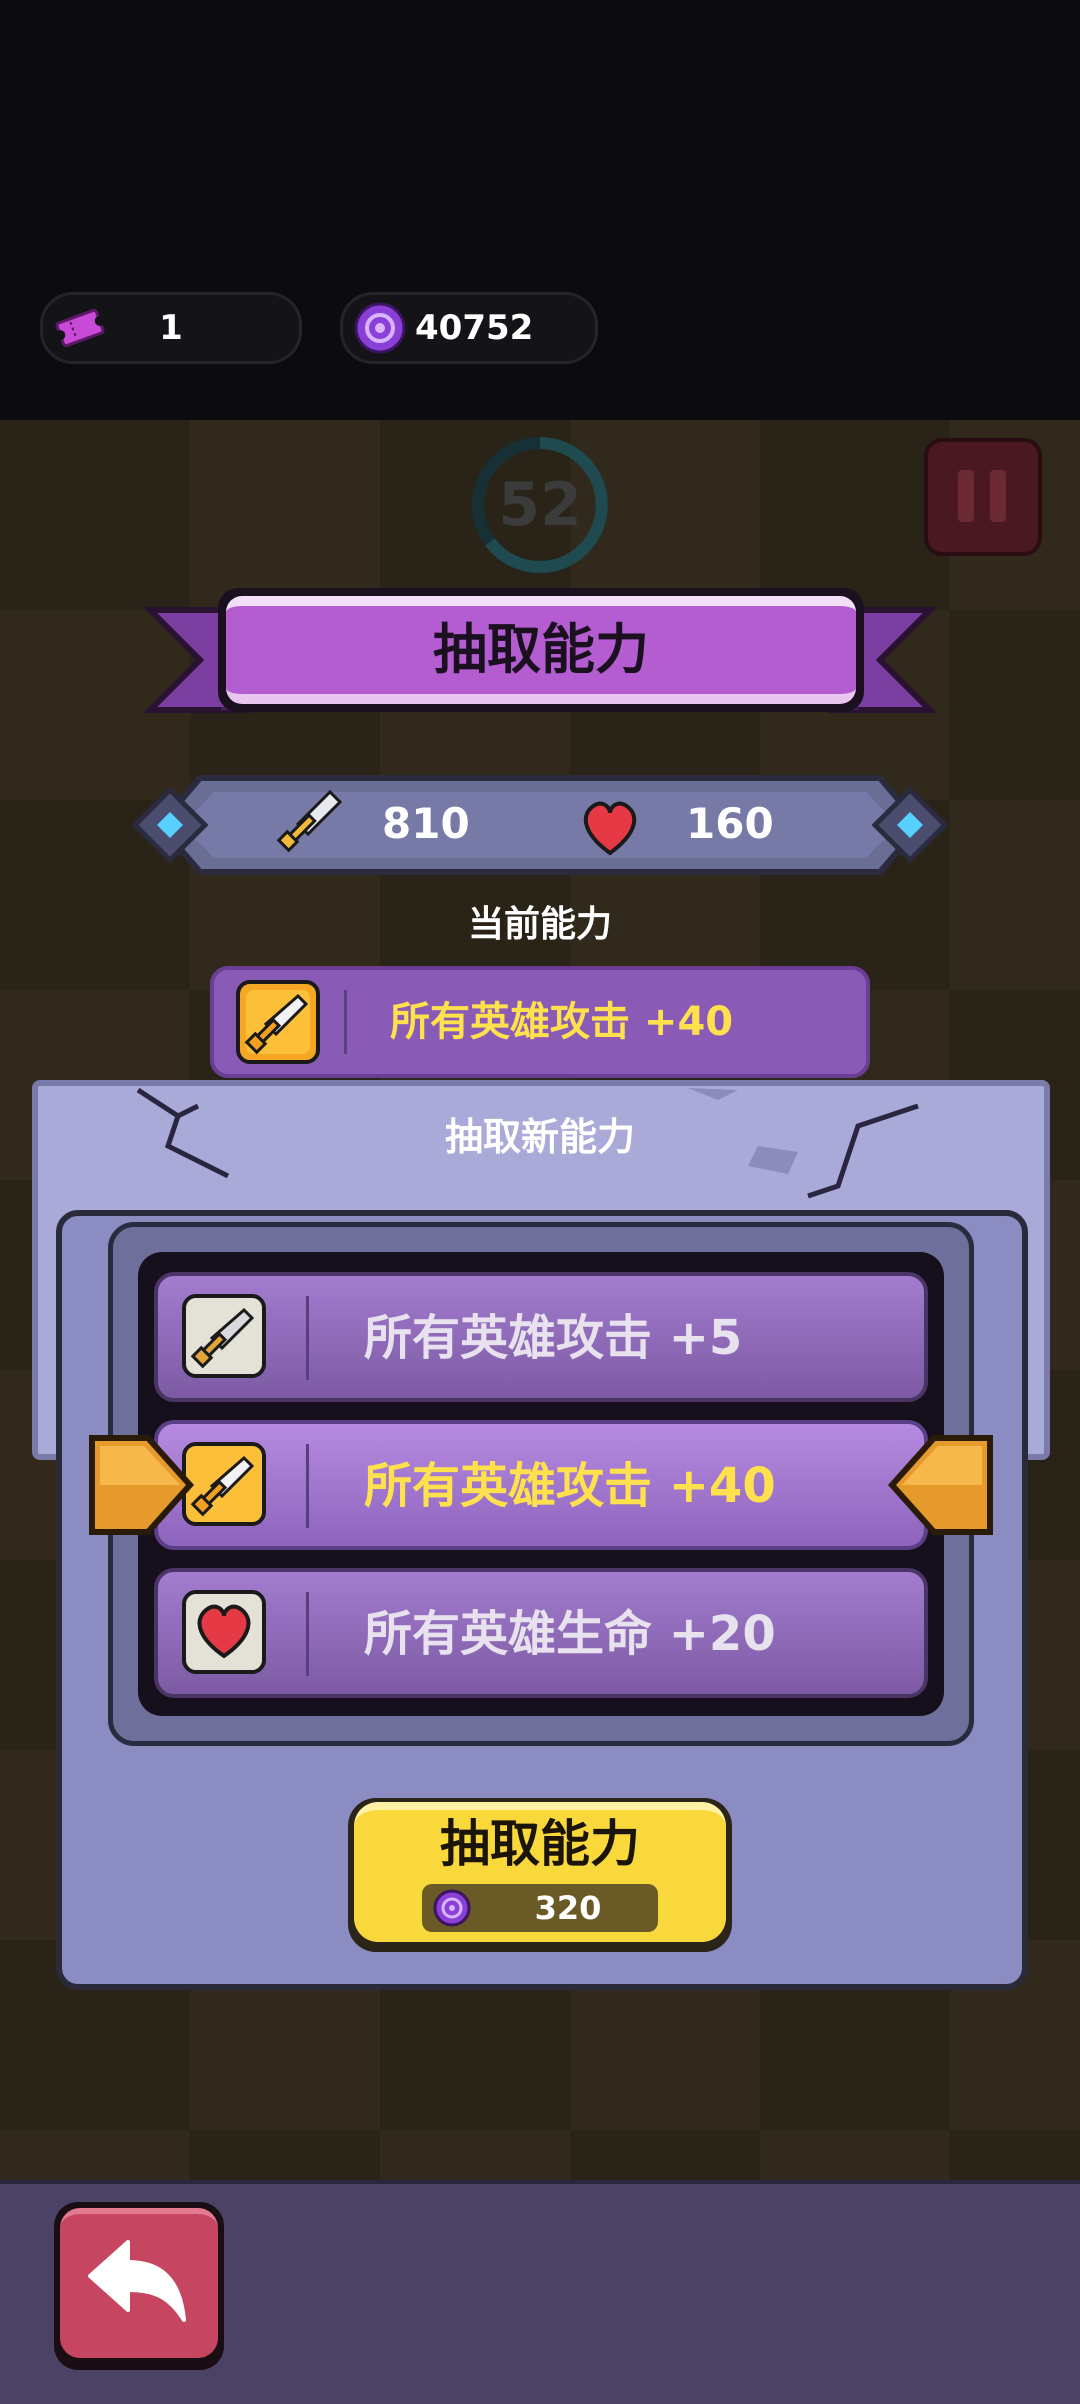 This screenshot has height=2404, width=1080. What do you see at coordinates (539, 924) in the screenshot?
I see `current-ability-label: 当前能力` at bounding box center [539, 924].